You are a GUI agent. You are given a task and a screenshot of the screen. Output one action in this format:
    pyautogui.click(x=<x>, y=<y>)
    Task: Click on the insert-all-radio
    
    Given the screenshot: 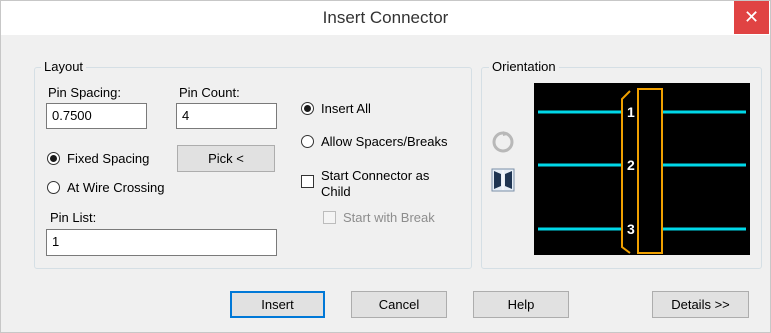 What is the action you would take?
    pyautogui.click(x=307, y=108)
    